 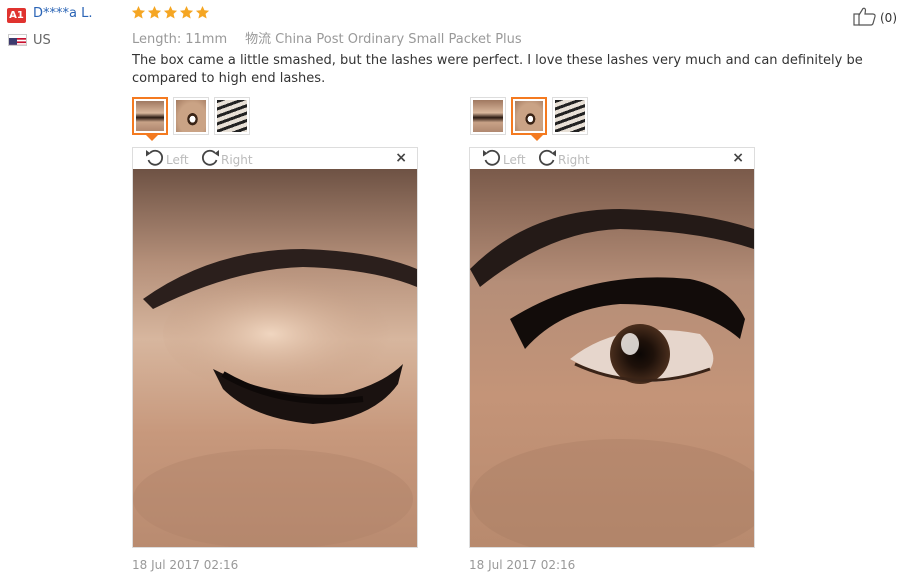 I want to click on thumbs-up-icon, so click(x=865, y=17).